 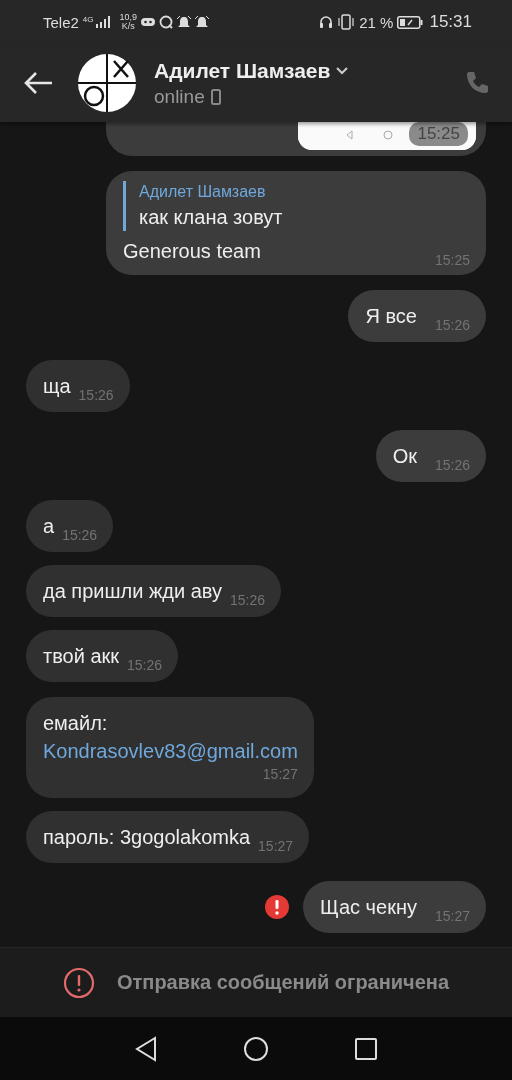 I want to click on restriction-notice: Отправка сообщений ограничена, so click(x=283, y=982).